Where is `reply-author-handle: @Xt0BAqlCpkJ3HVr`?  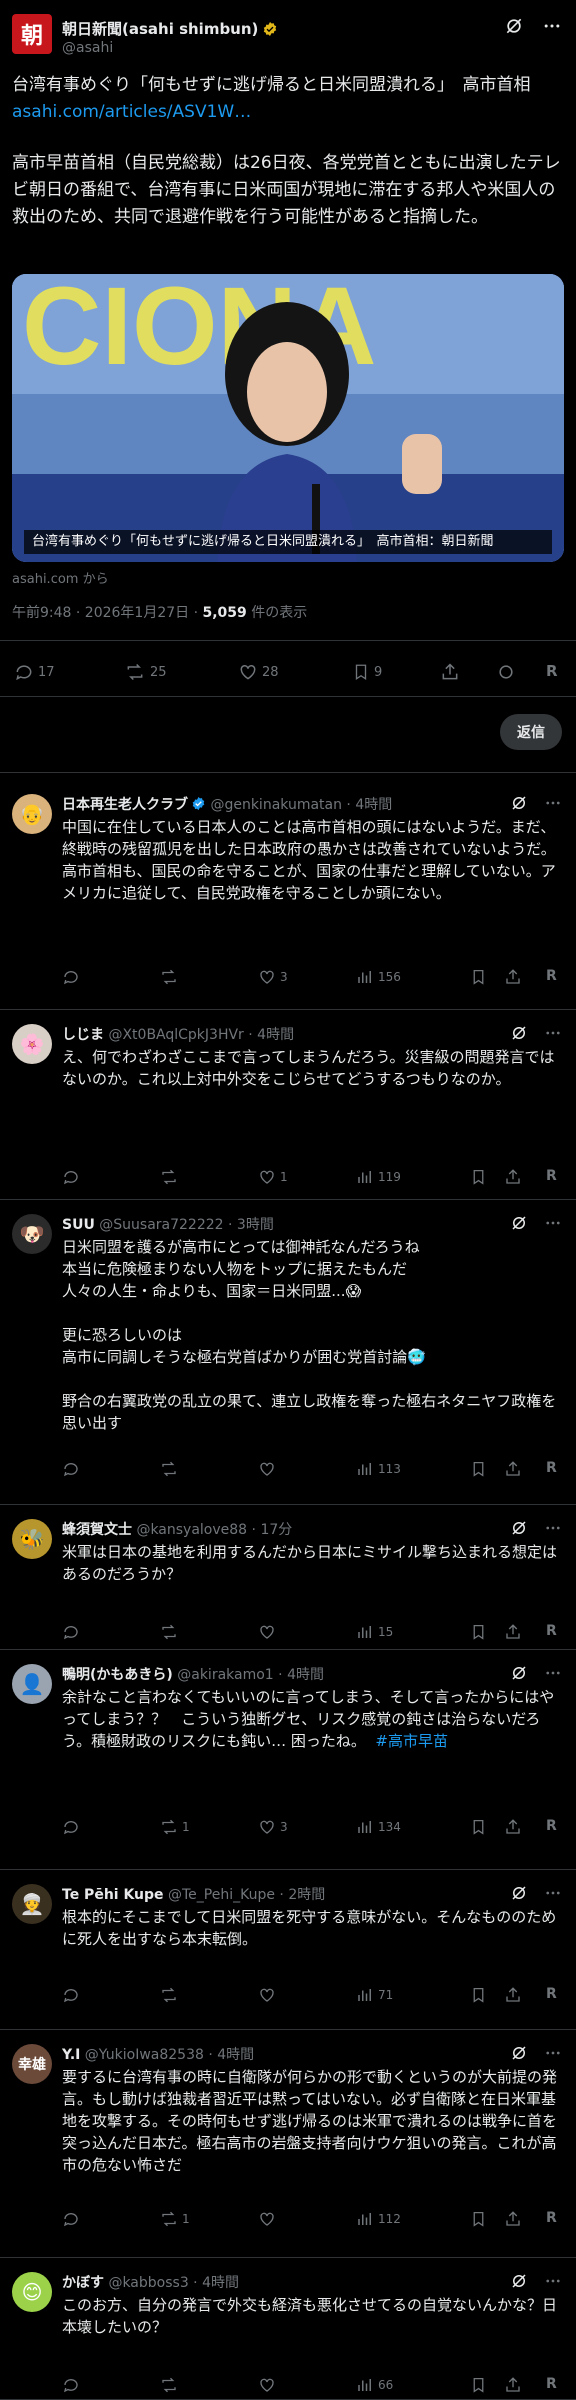
reply-author-handle: @Xt0BAqlCpkJ3HVr is located at coordinates (173, 1035).